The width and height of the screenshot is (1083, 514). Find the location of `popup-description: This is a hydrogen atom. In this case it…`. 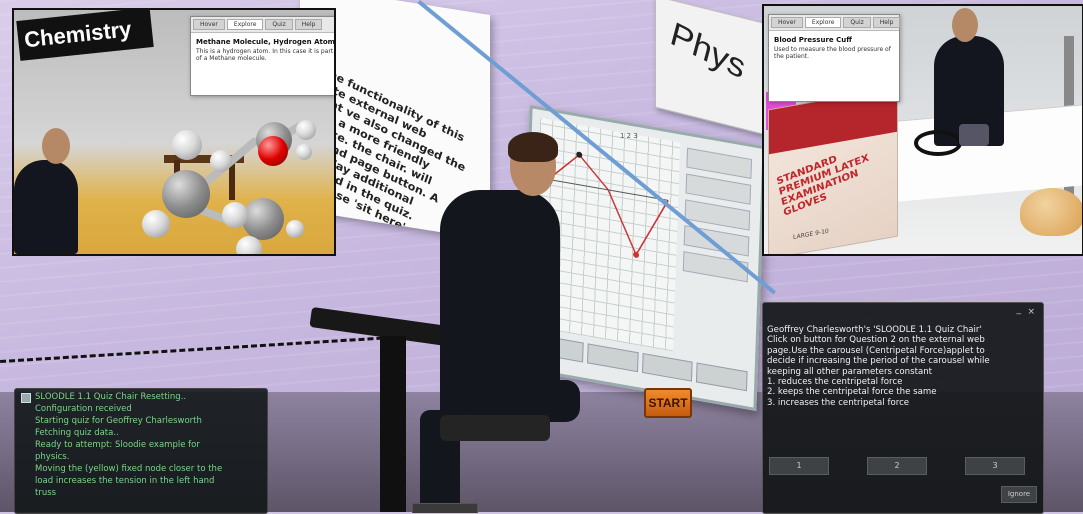

popup-description: This is a hydrogen atom. In this case it… is located at coordinates (265, 55).